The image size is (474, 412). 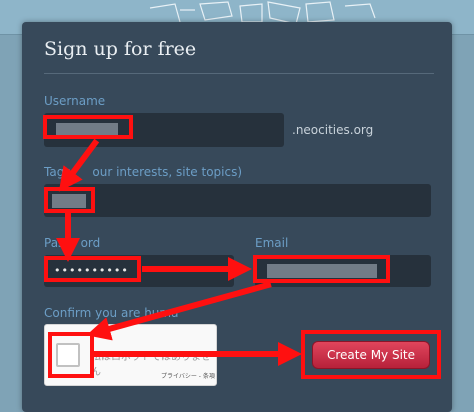 What do you see at coordinates (111, 313) in the screenshot?
I see `confirm-human-label: Confirm you are huma` at bounding box center [111, 313].